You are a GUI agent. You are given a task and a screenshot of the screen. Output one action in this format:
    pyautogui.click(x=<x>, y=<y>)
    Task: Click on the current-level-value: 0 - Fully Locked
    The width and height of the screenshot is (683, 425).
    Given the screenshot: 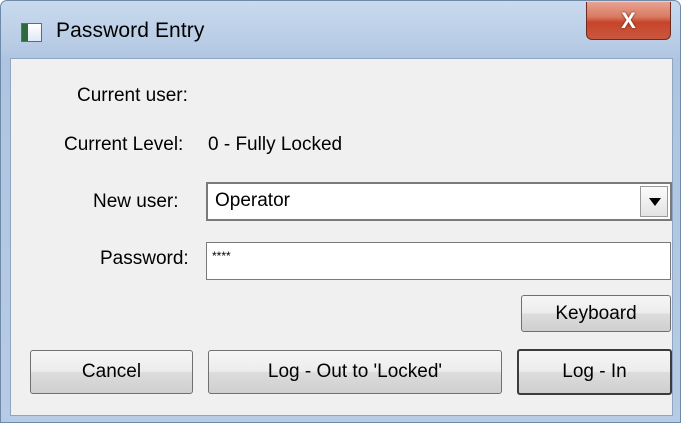 What is the action you would take?
    pyautogui.click(x=275, y=144)
    